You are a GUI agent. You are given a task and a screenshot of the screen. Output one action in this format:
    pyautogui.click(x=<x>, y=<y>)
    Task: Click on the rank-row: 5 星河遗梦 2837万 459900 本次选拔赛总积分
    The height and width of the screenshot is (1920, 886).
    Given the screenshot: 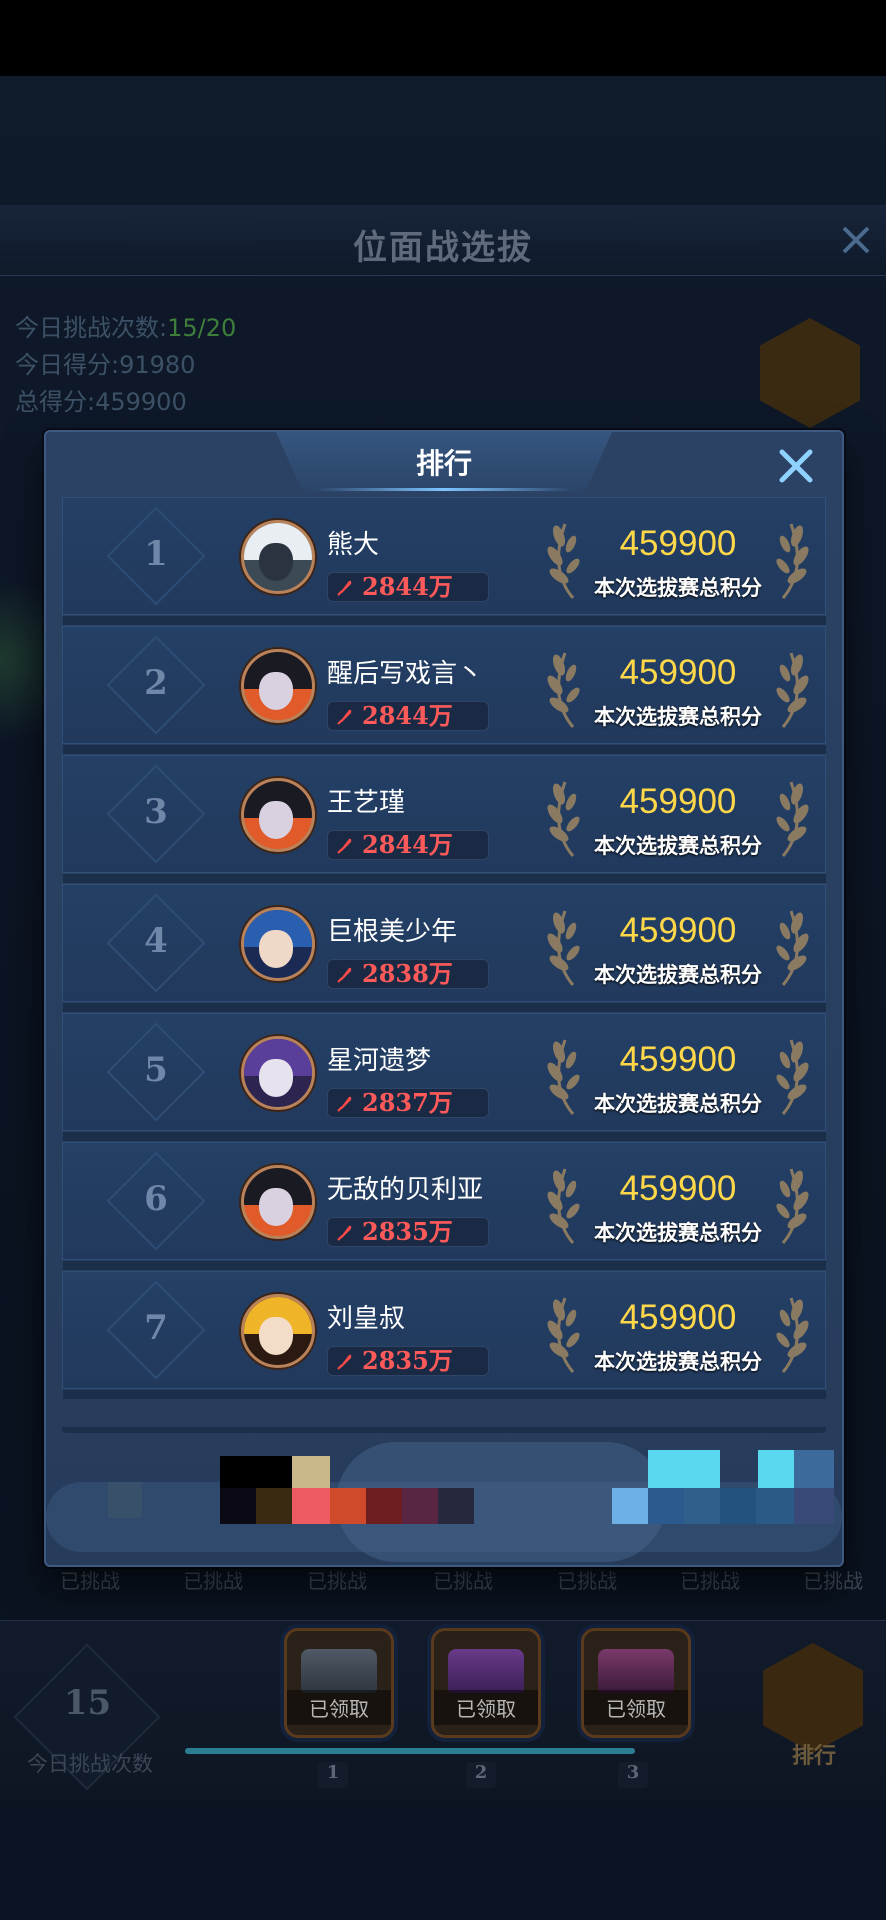 What is the action you would take?
    pyautogui.click(x=444, y=1077)
    